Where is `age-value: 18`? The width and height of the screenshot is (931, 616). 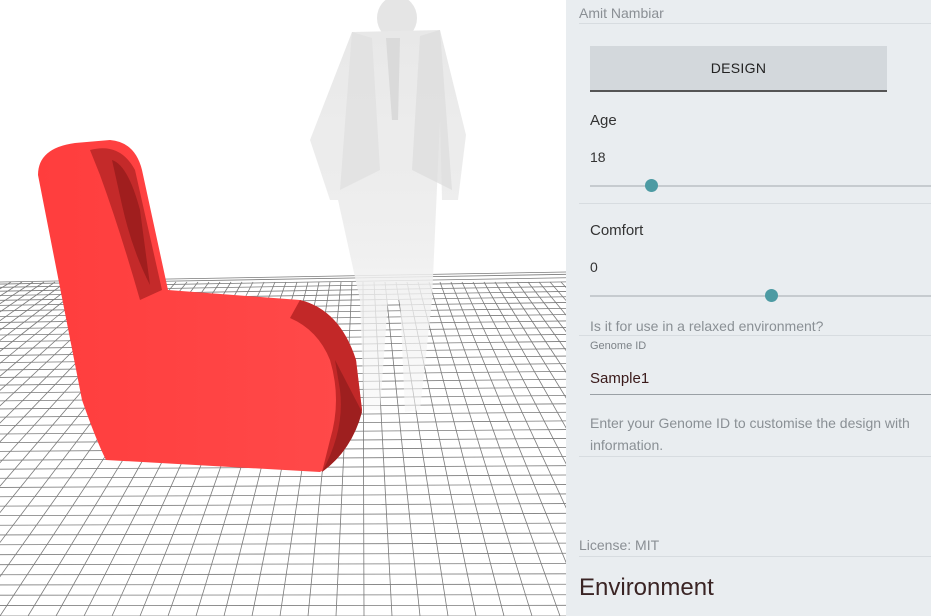
age-value: 18 is located at coordinates (598, 157).